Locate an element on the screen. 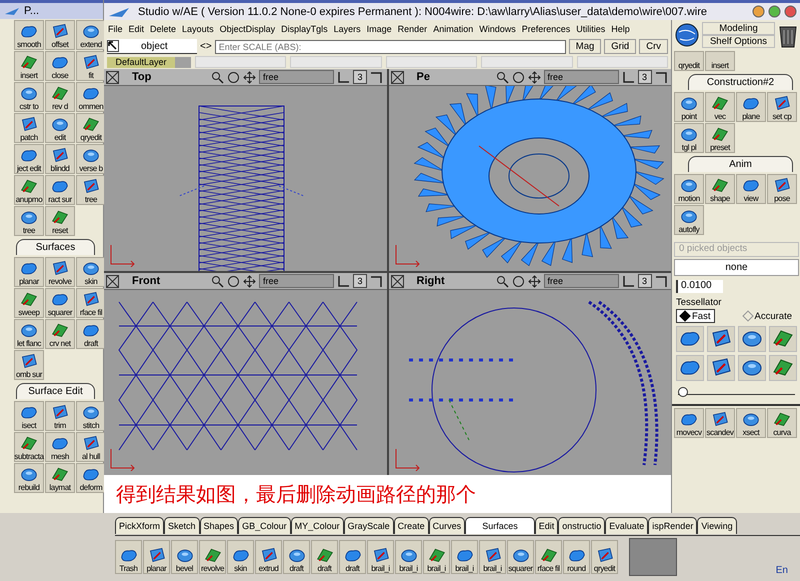  toolbar-button: Crv is located at coordinates (653, 46).